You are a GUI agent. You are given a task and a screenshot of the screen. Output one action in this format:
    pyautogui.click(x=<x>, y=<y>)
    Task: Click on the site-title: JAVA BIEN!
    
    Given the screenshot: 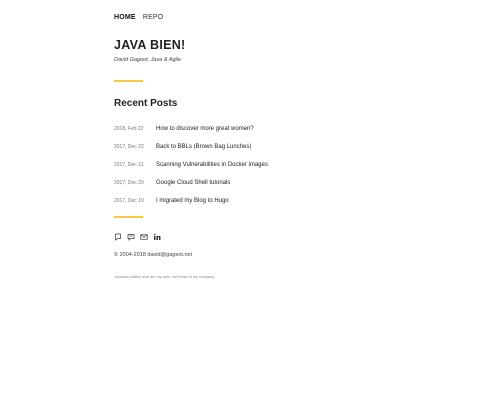 What is the action you would take?
    pyautogui.click(x=150, y=45)
    